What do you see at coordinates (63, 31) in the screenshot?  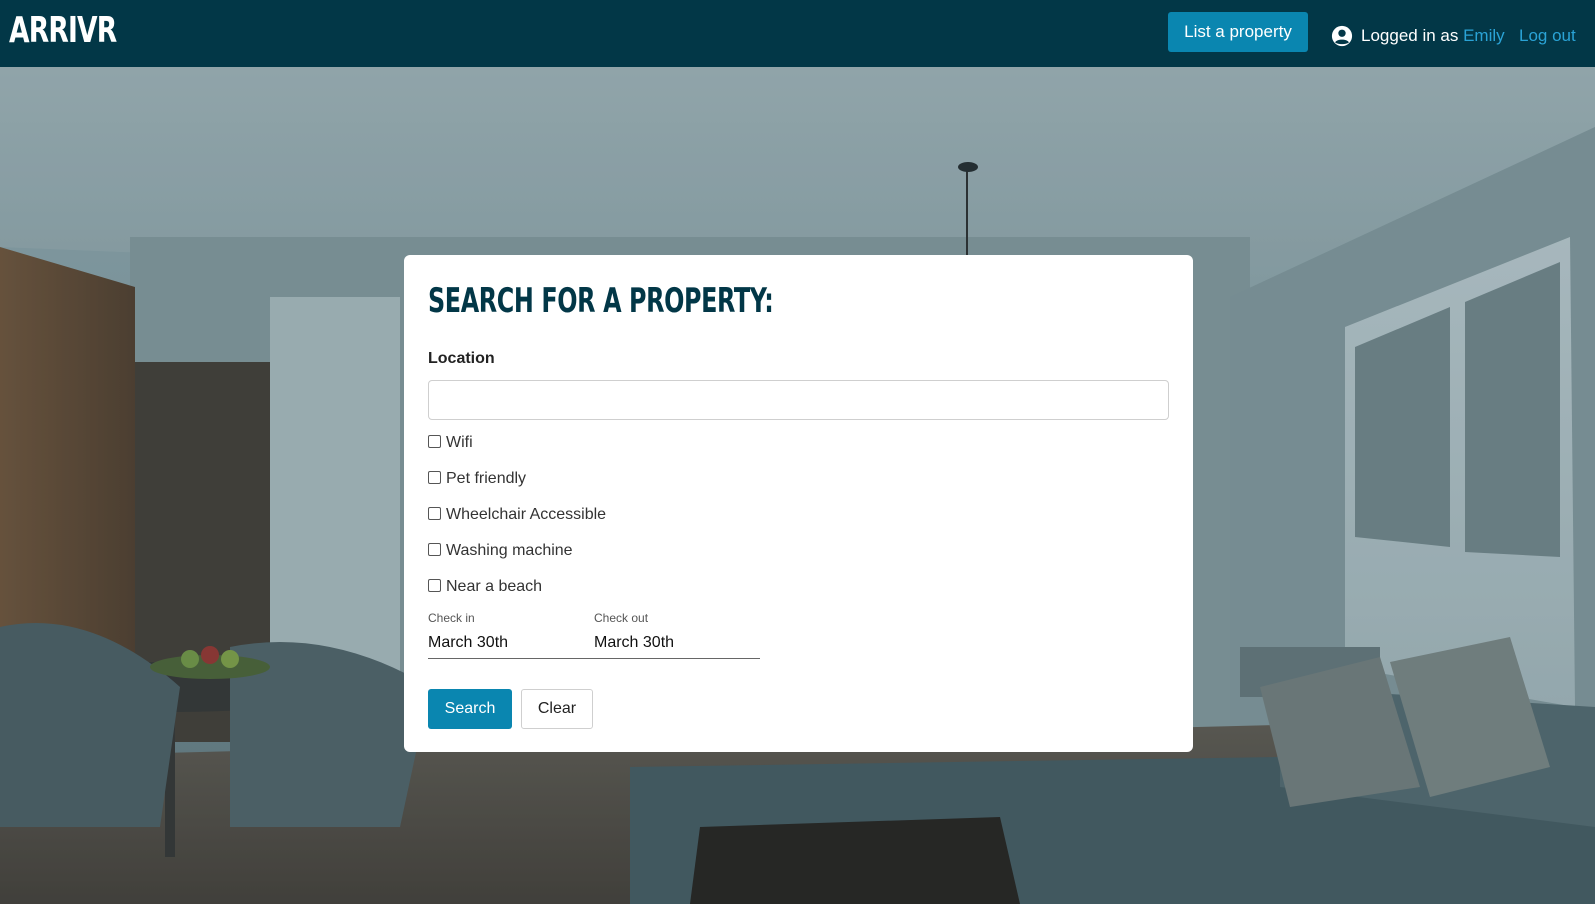 I see `brand-logo: ARRIVR` at bounding box center [63, 31].